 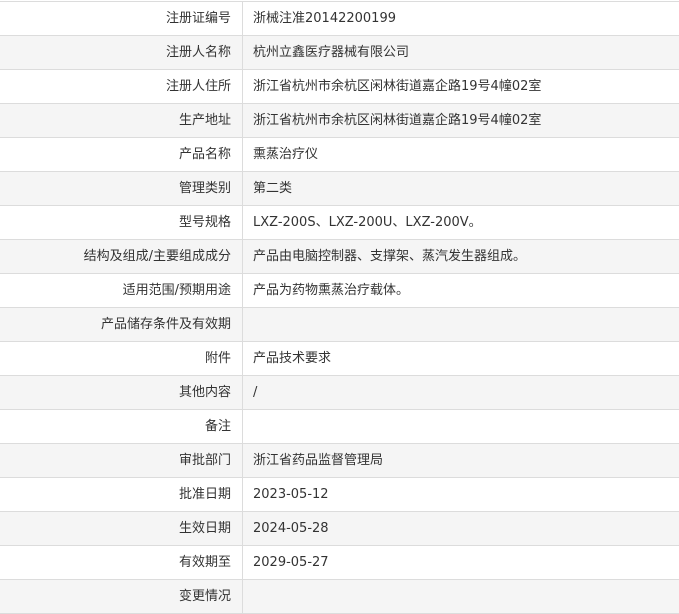 I want to click on row-approval-department: 审批部门 浙江省药品监督管理局, so click(x=339, y=461).